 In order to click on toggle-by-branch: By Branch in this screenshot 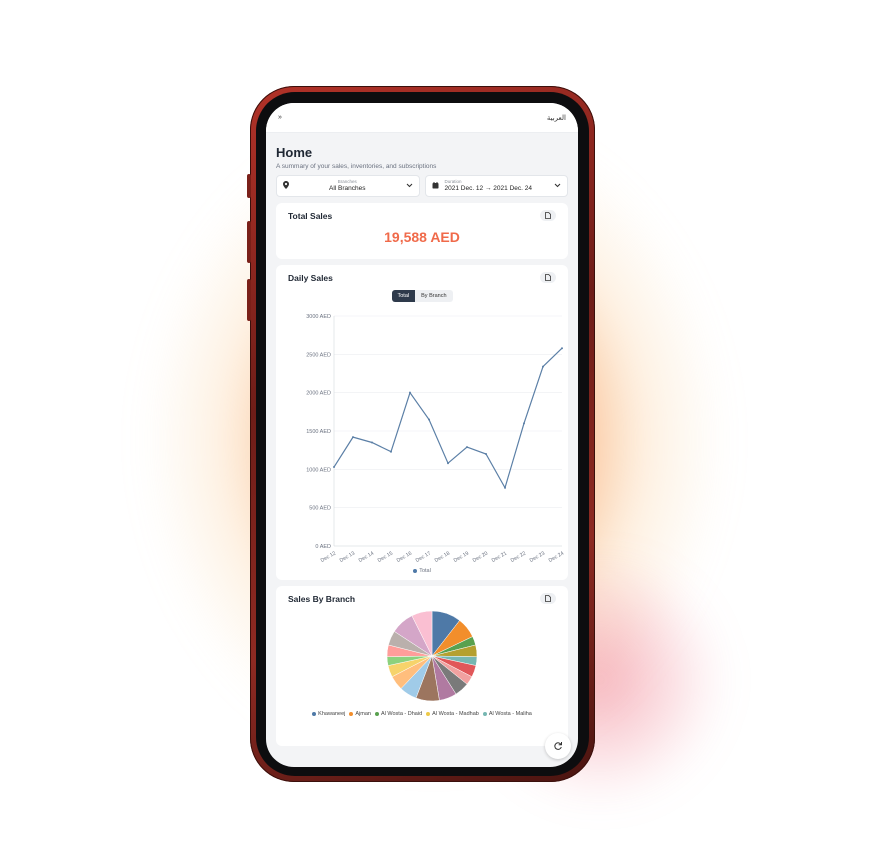, I will do `click(434, 296)`.